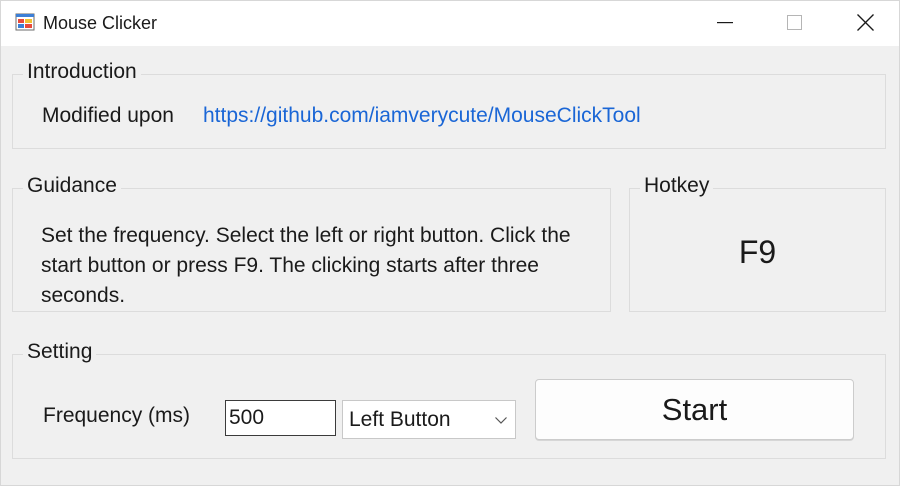 This screenshot has width=900, height=486. Describe the element at coordinates (25, 22) in the screenshot. I see `window-form-icon` at that location.